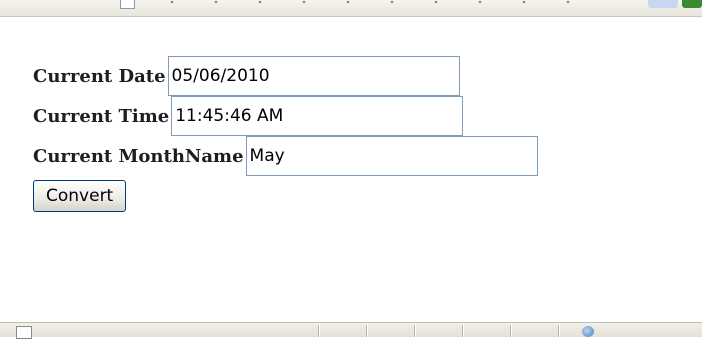 Image resolution: width=702 pixels, height=339 pixels. What do you see at coordinates (138, 156) in the screenshot?
I see `current-month-name-label: Current MonthName` at bounding box center [138, 156].